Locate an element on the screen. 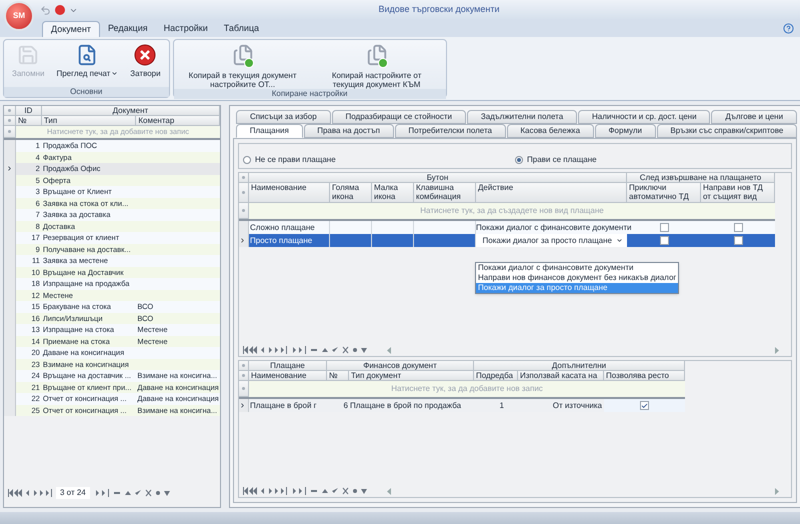  window-title: Видове търговски документи is located at coordinates (439, 9).